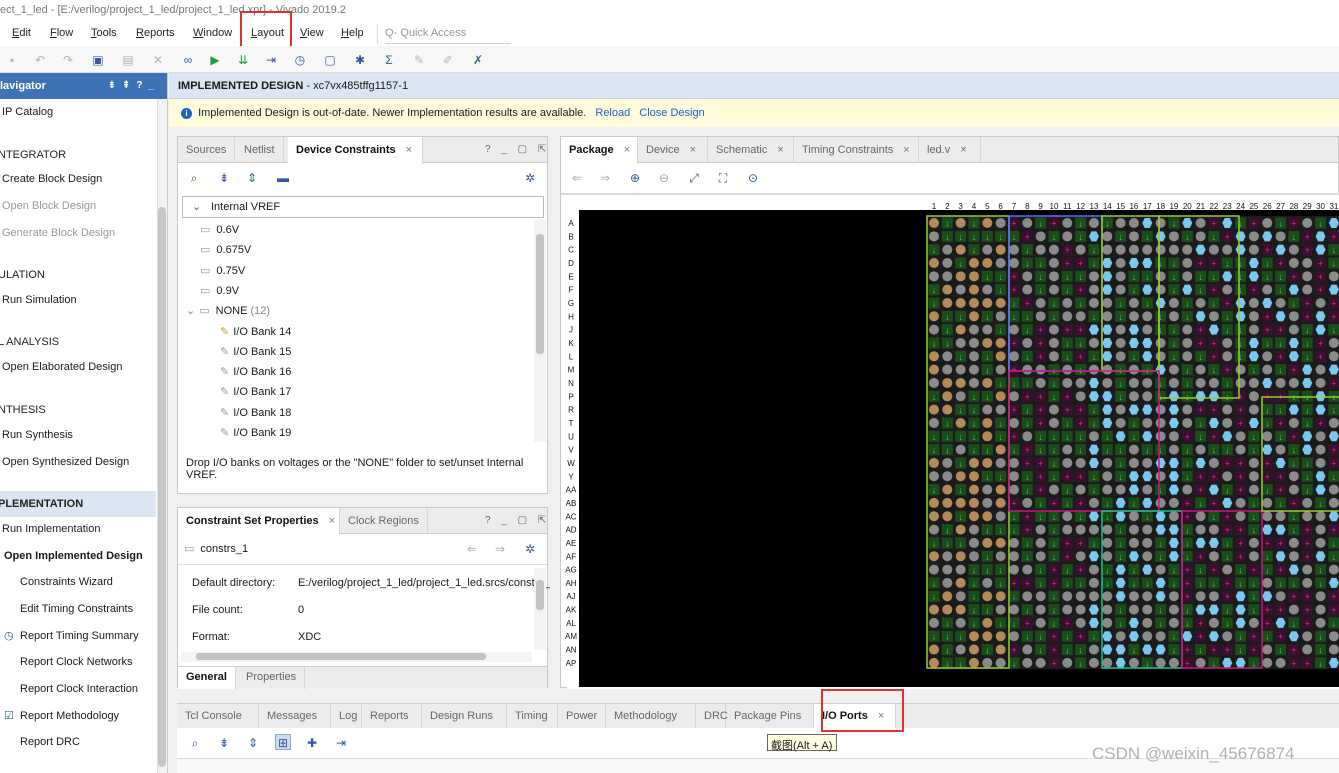 The height and width of the screenshot is (773, 1339). Describe the element at coordinates (464, 716) in the screenshot. I see `bottom-tab: Design Runs` at that location.